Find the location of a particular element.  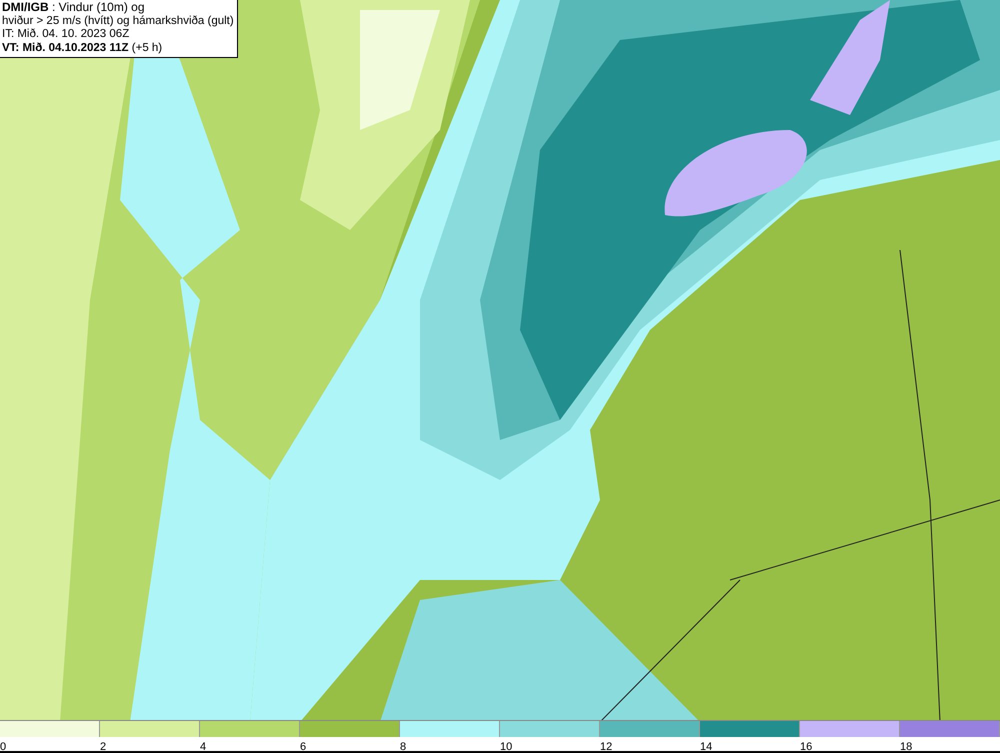

legend-label: 18 is located at coordinates (906, 747).